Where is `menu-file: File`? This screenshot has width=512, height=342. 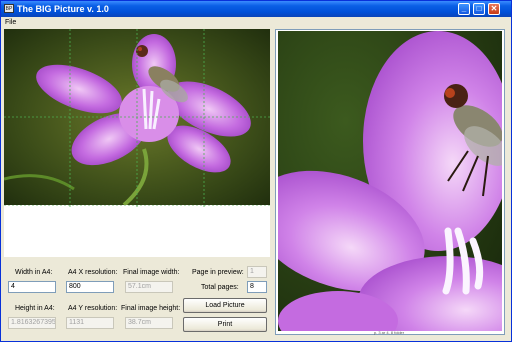
menu-file: File is located at coordinates (10, 22).